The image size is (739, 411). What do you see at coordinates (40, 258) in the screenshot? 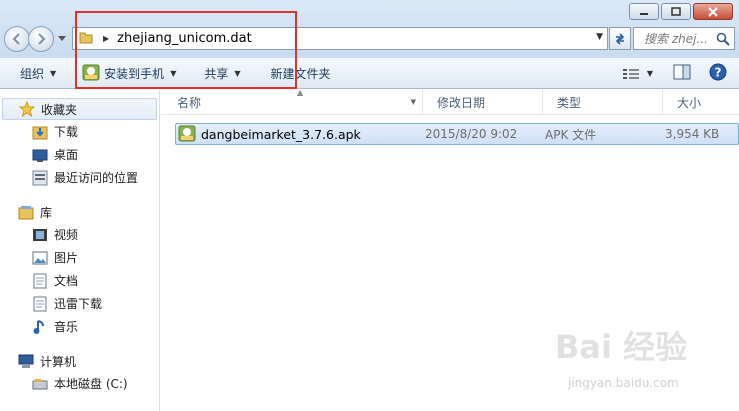
I see `pictures-icon` at bounding box center [40, 258].